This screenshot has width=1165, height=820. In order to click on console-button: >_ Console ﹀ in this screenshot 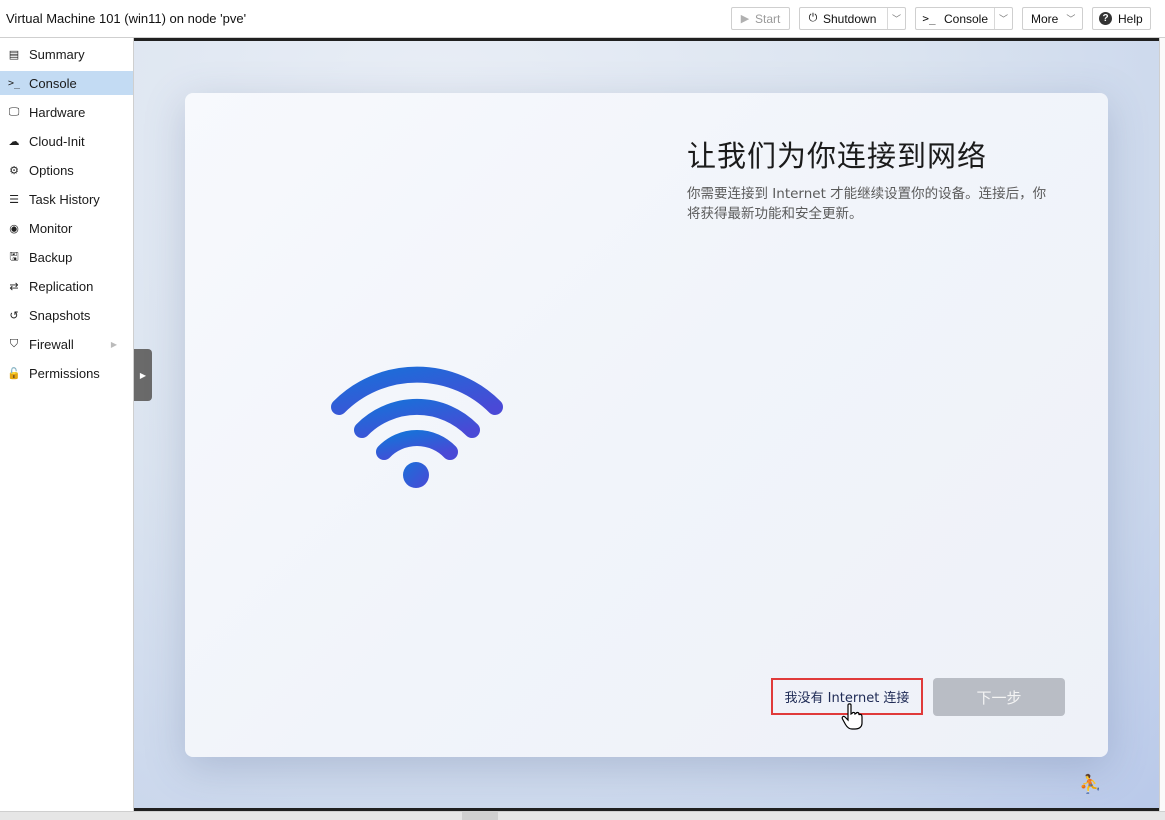, I will do `click(964, 18)`.